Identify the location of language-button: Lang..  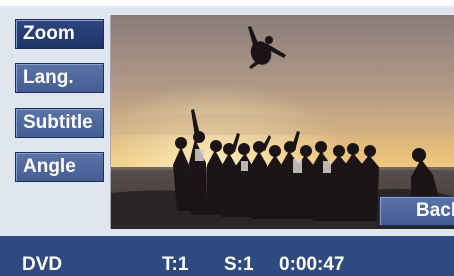
(59, 78).